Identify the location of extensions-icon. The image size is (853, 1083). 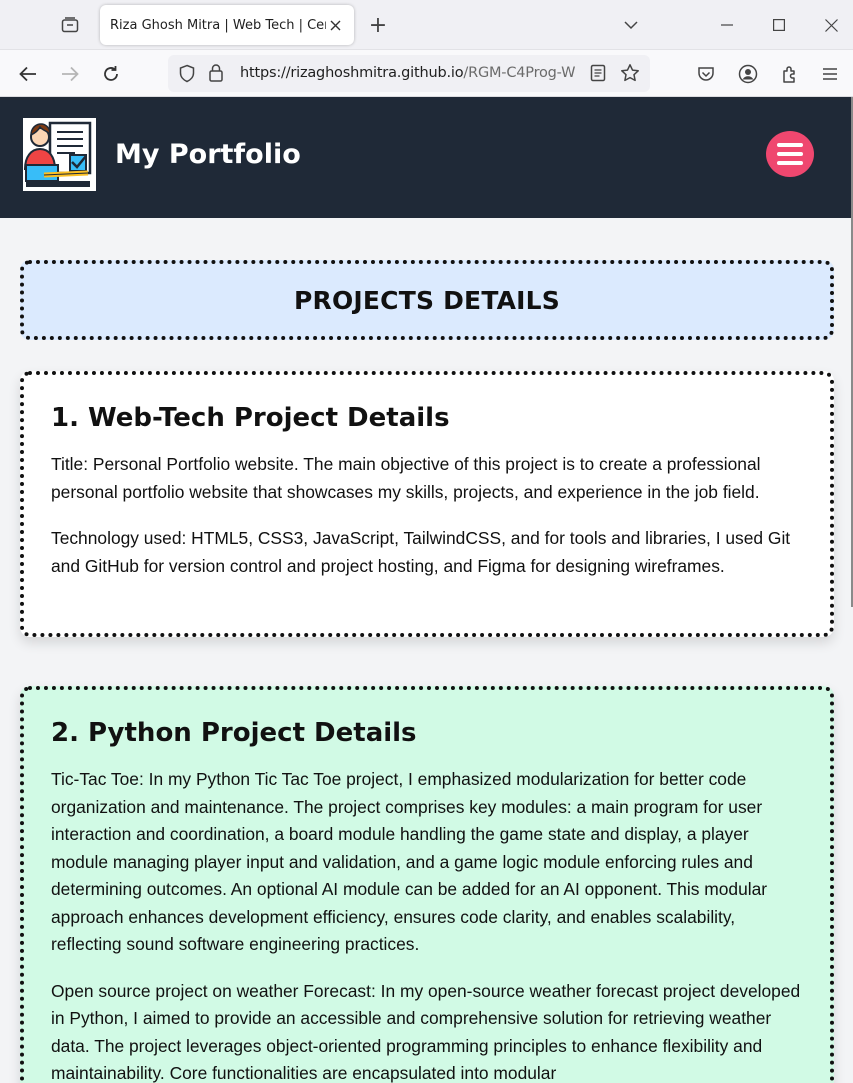
(790, 74).